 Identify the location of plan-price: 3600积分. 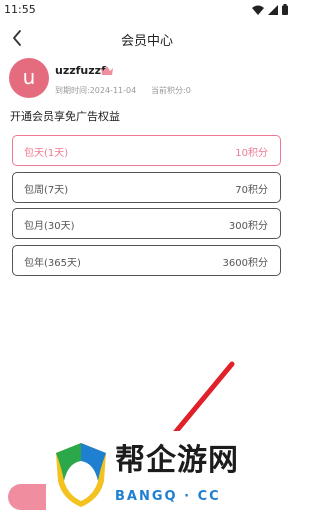
(245, 263).